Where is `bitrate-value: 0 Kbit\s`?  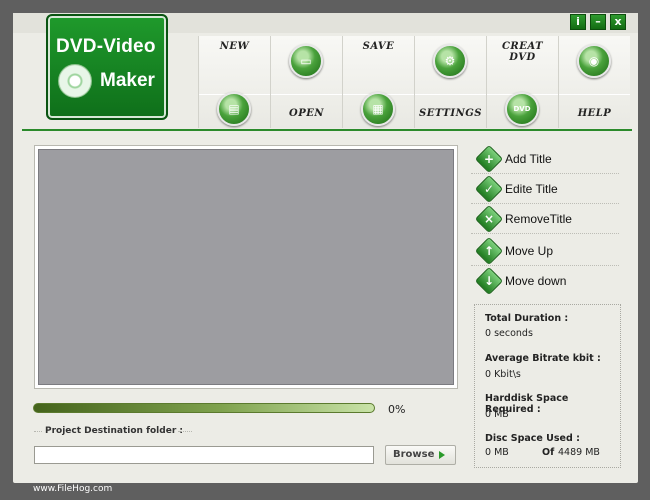
bitrate-value: 0 Kbit\s is located at coordinates (503, 374).